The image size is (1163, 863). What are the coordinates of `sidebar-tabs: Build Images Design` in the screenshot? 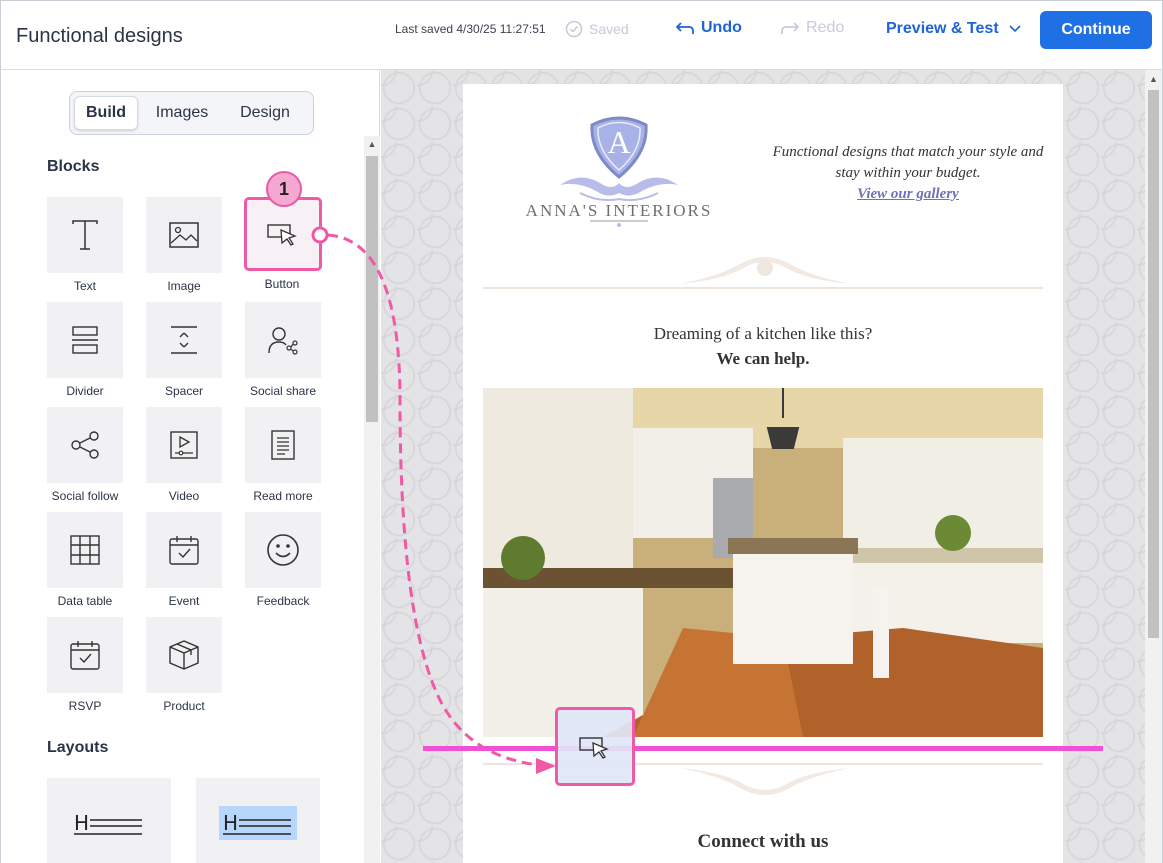 It's located at (191, 113).